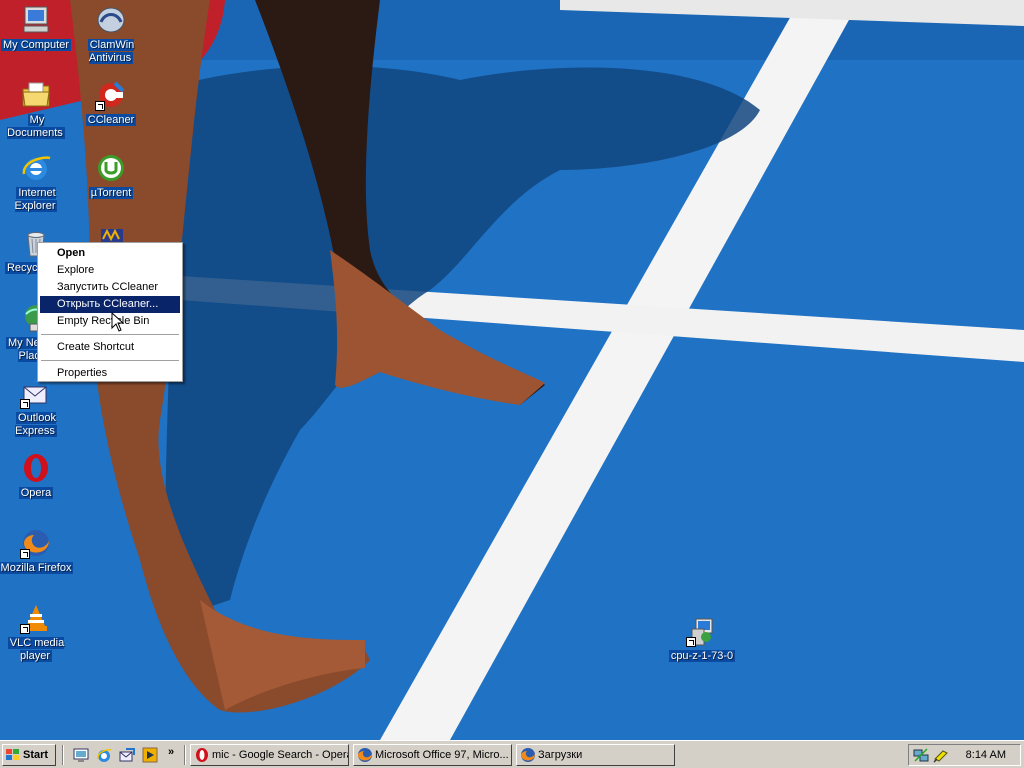  Describe the element at coordinates (560, 755) in the screenshot. I see `task-label: Загрузки` at that location.